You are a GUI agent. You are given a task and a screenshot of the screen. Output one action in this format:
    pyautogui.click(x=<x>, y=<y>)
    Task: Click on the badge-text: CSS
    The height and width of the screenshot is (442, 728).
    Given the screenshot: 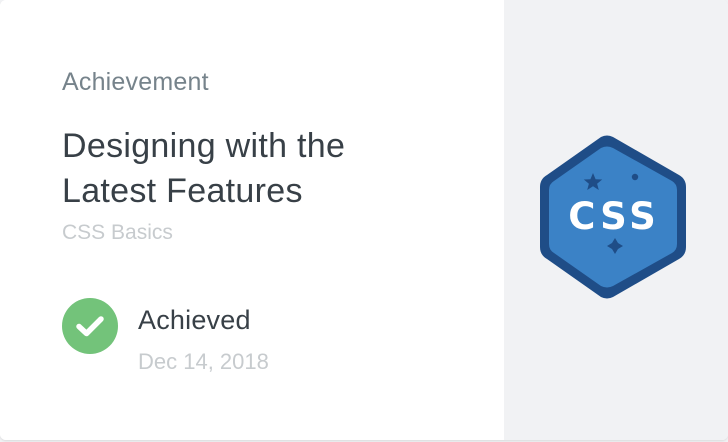 What is the action you would take?
    pyautogui.click(x=613, y=216)
    